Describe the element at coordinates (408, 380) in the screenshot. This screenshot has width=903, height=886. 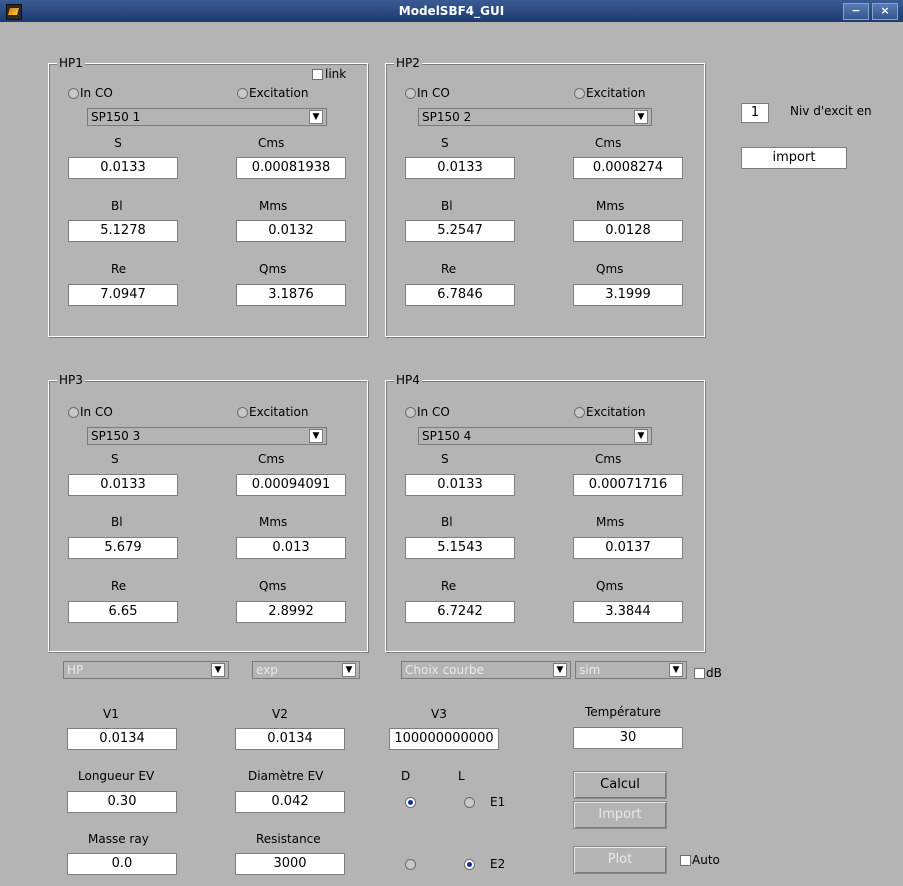
I see `panel-title-hp4: HP4` at that location.